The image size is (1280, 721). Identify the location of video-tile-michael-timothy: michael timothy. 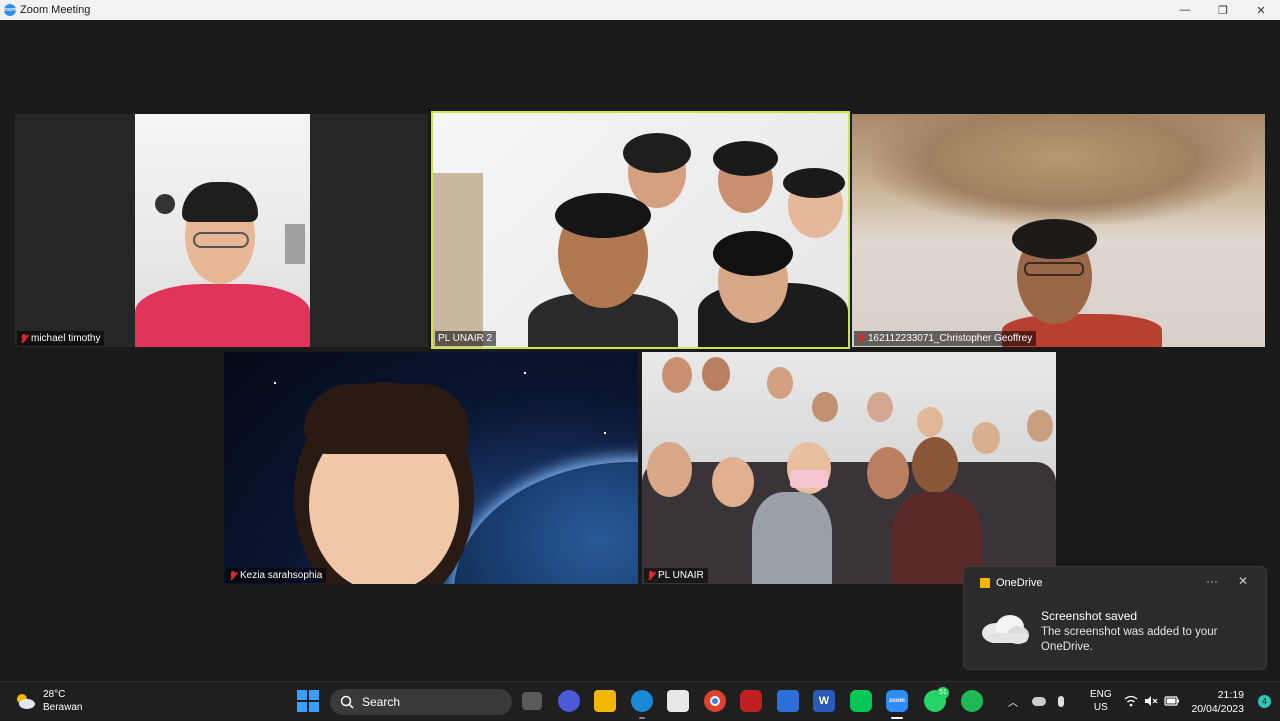
(221, 230).